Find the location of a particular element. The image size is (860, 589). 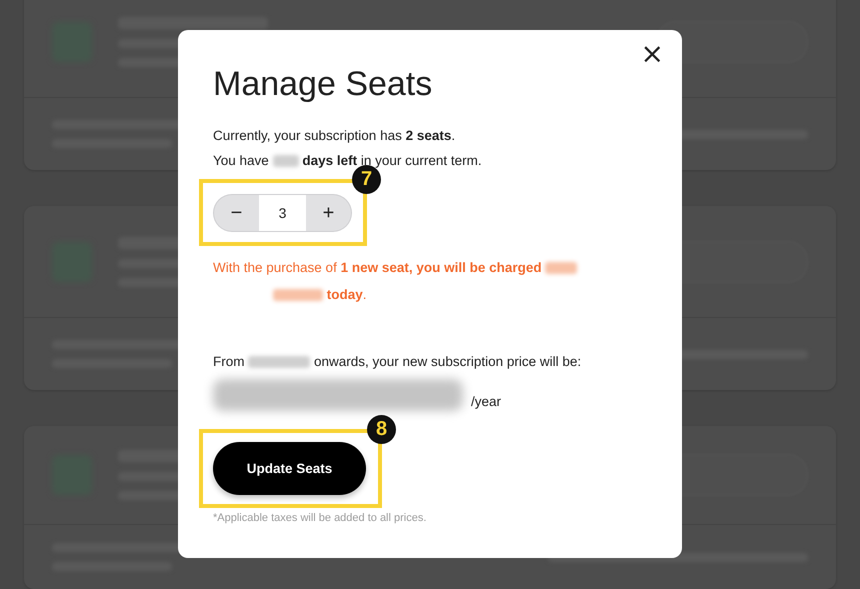

info-text: Currently, your subscription has 2 seats. is located at coordinates (334, 136).